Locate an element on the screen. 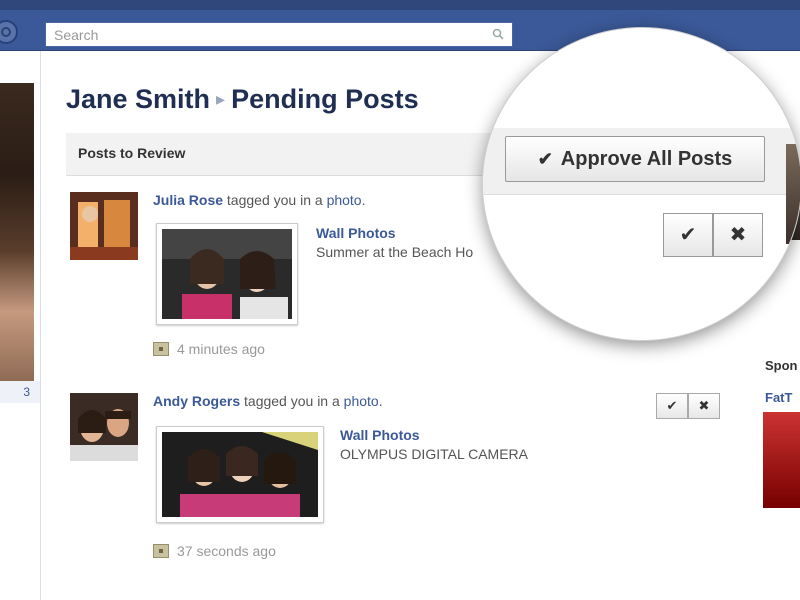  breadcrumb-owner: Jane Smith is located at coordinates (138, 99).